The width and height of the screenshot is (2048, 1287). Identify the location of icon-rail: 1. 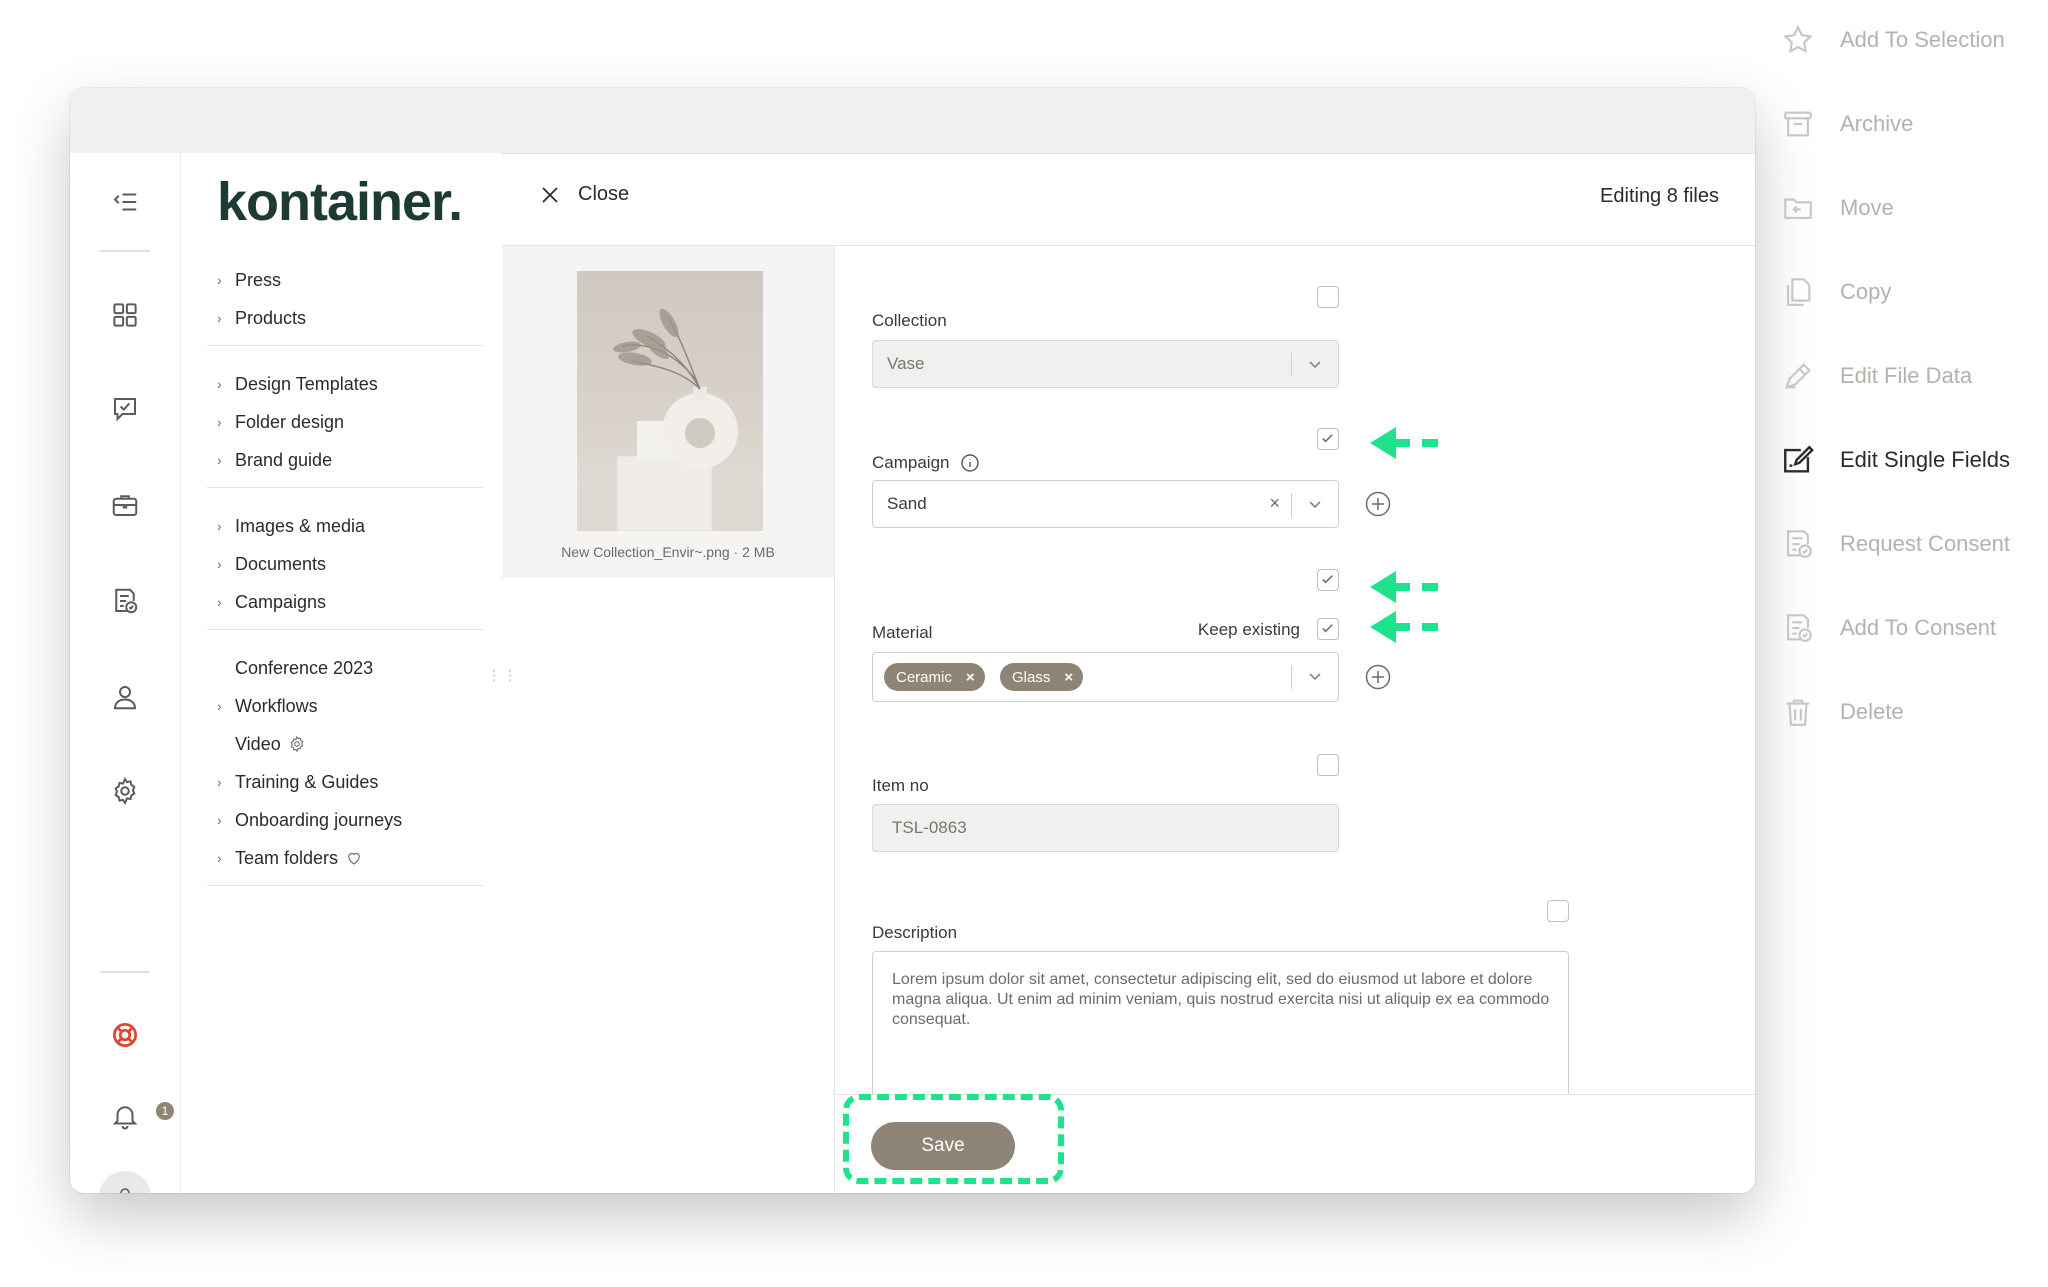
(125, 673).